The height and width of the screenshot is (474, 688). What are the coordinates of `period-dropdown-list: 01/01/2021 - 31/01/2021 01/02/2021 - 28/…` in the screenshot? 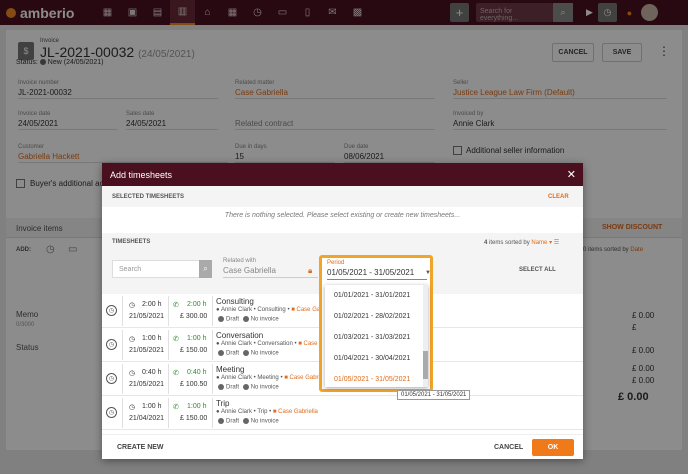 It's located at (376, 336).